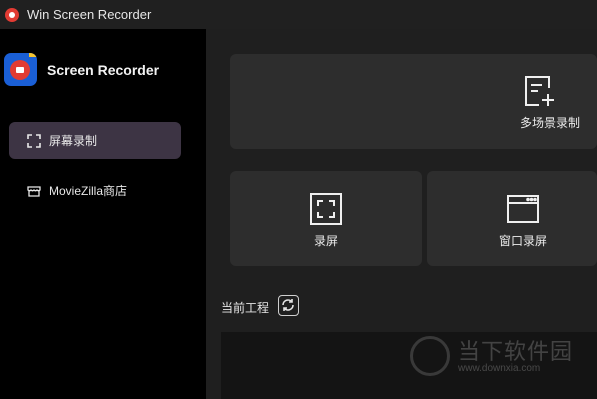 This screenshot has width=597, height=399. Describe the element at coordinates (430, 356) in the screenshot. I see `watermark-logo-icon` at that location.